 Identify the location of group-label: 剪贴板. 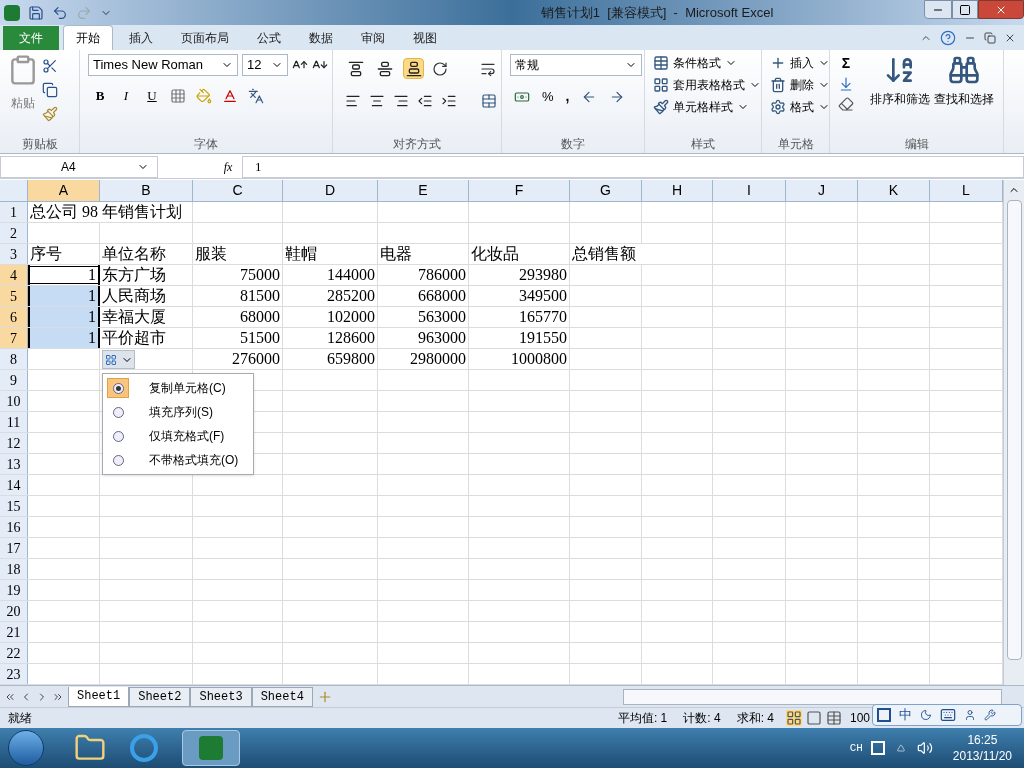
(39, 144).